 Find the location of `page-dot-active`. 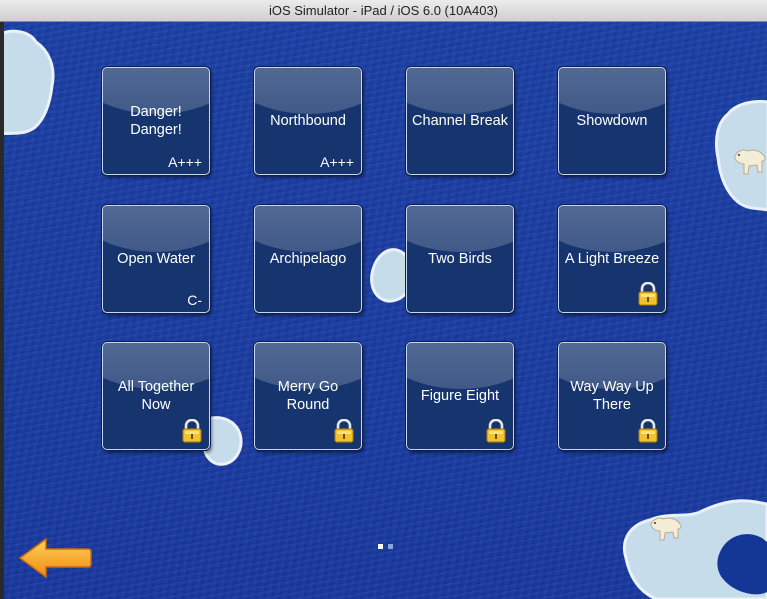

page-dot-active is located at coordinates (380, 546).